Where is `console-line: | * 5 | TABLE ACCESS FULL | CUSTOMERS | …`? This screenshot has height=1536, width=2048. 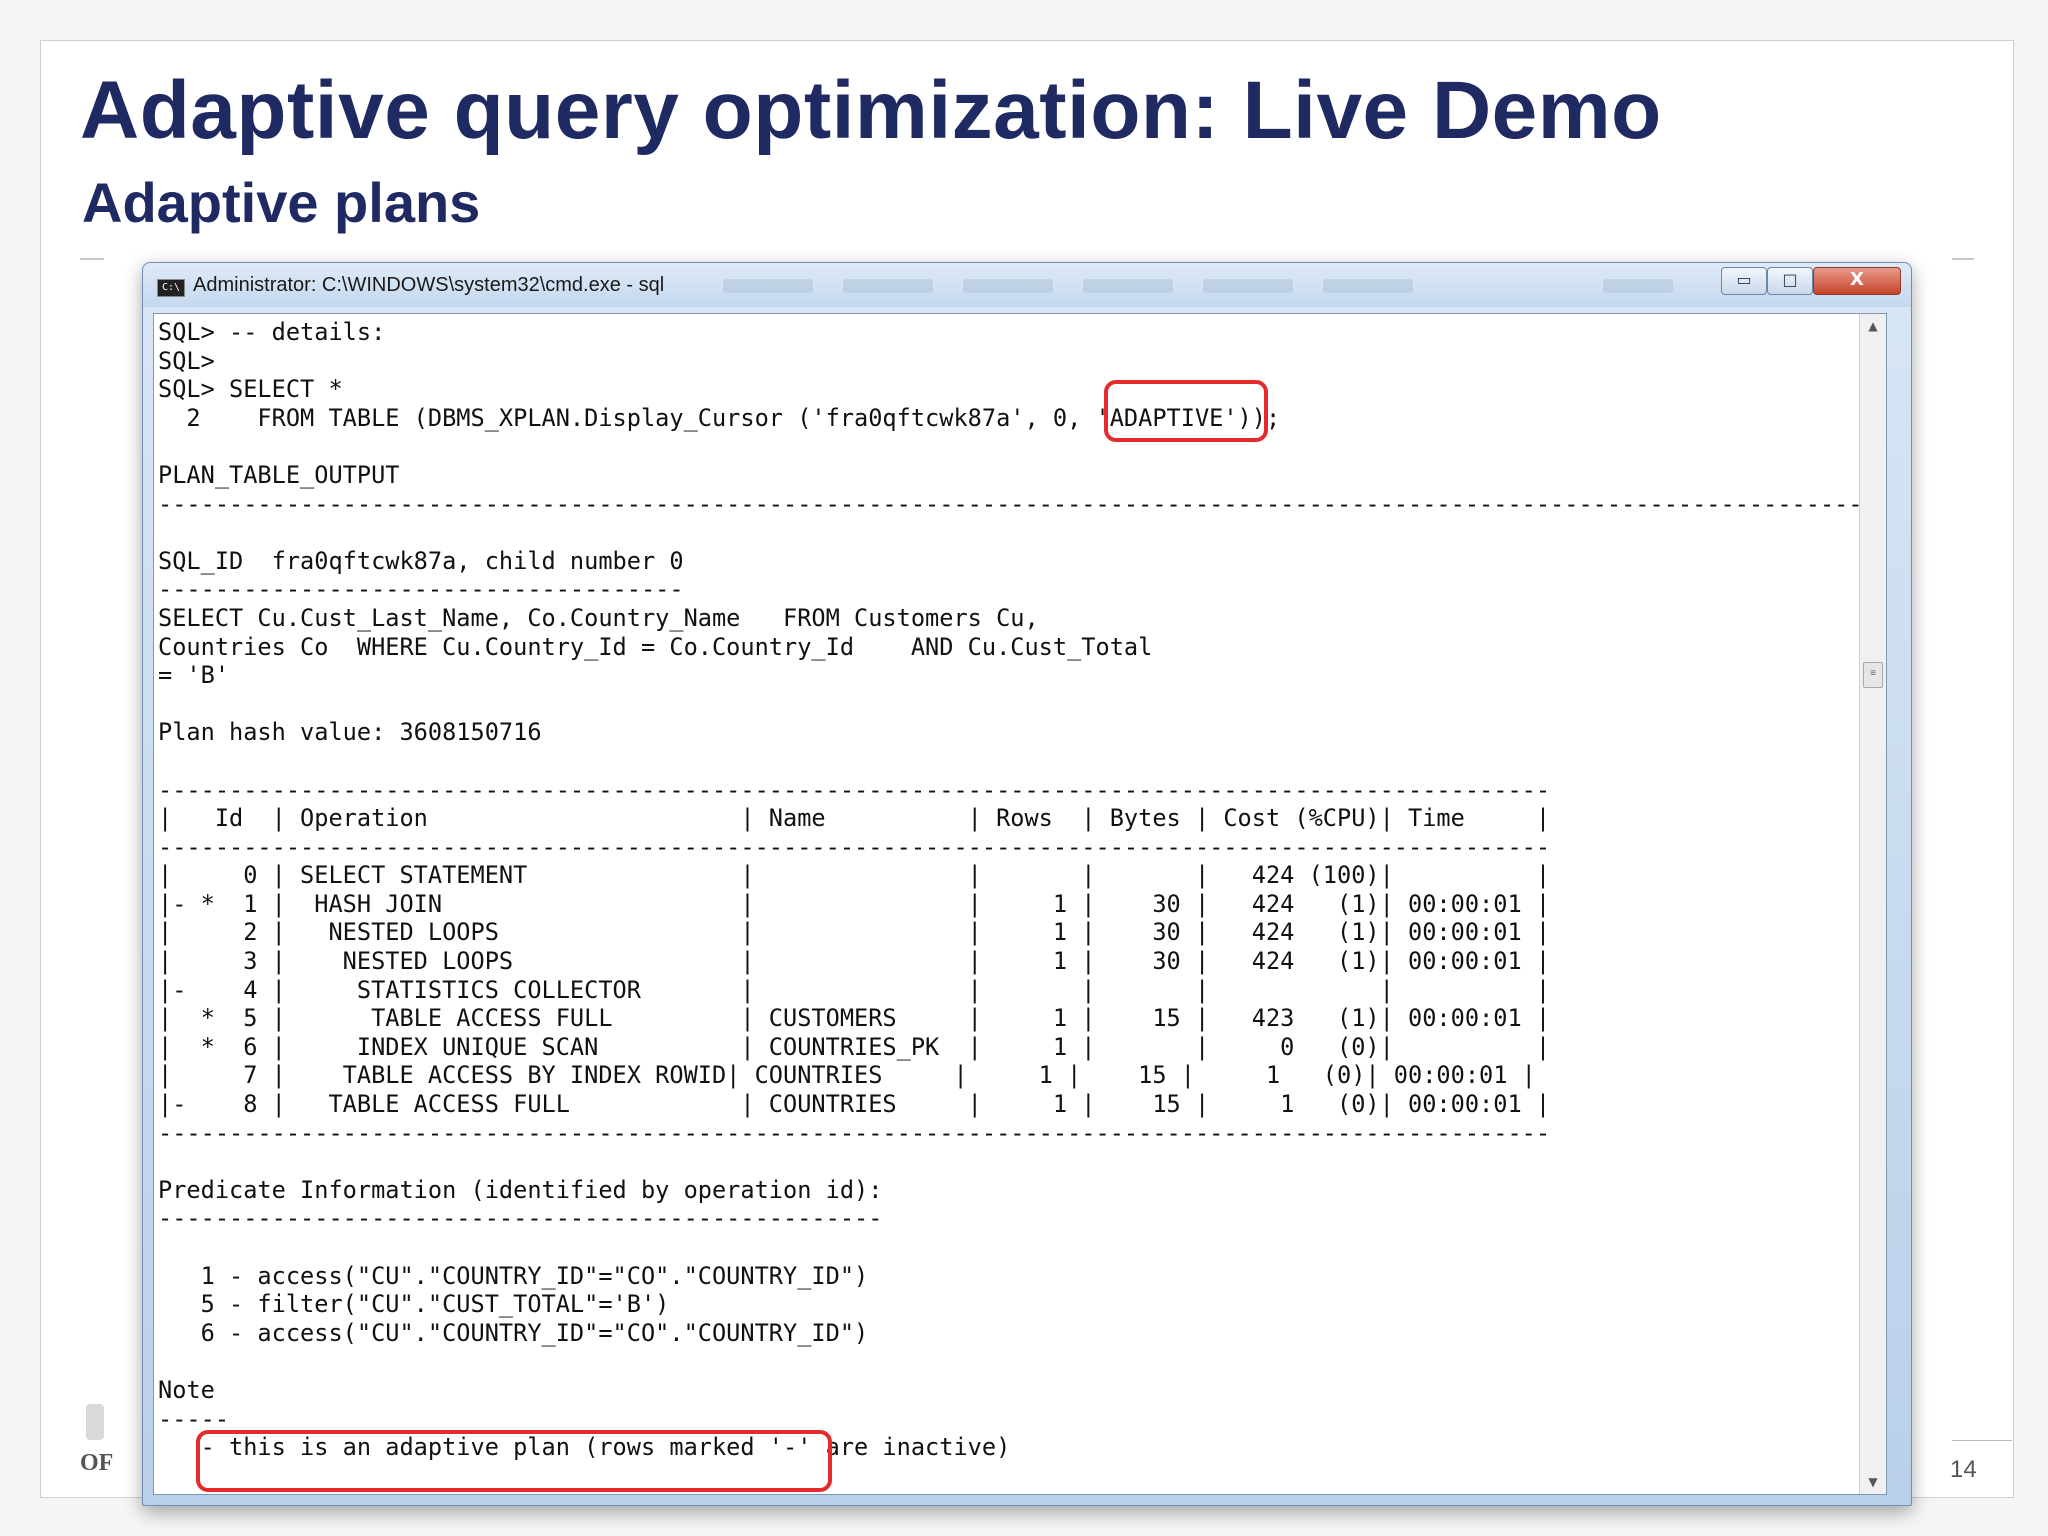 console-line: | * 5 | TABLE ACCESS FULL | CUSTOMERS | … is located at coordinates (854, 1018).